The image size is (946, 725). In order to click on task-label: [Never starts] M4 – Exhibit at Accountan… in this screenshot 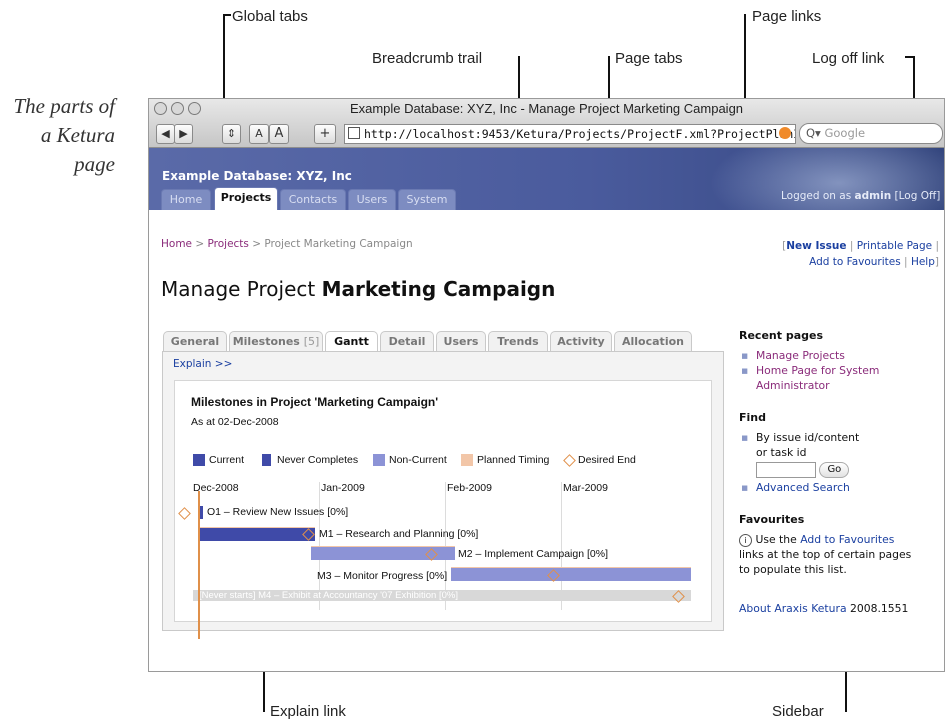, I will do `click(328, 595)`.